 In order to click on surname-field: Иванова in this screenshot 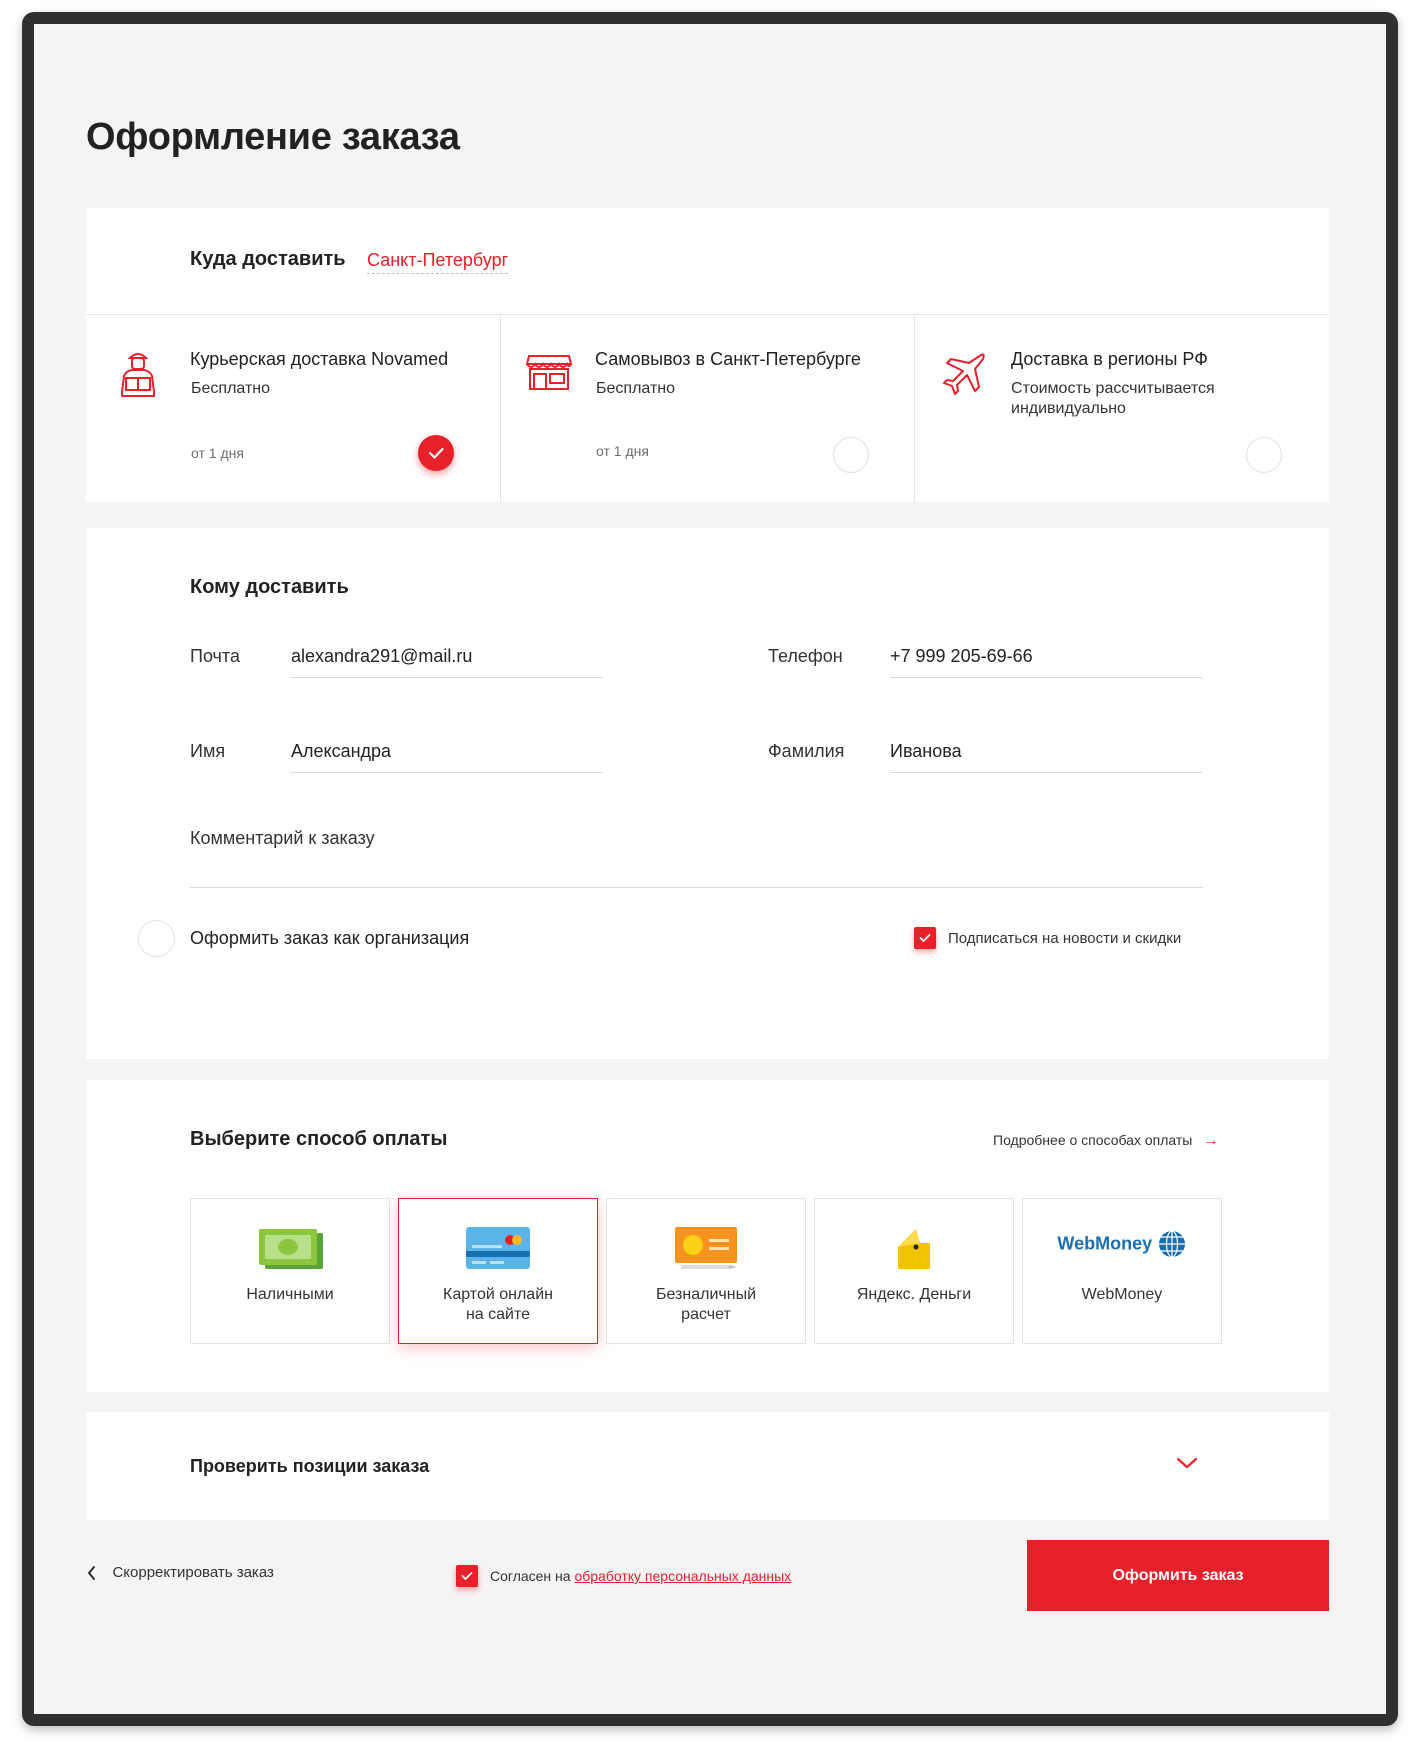, I will do `click(1046, 753)`.